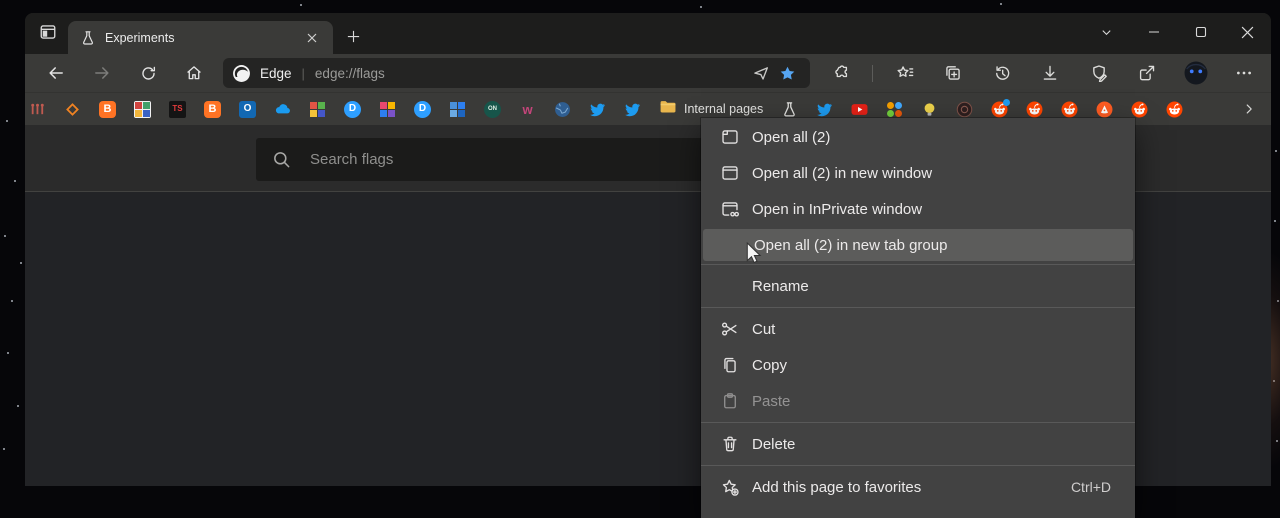  What do you see at coordinates (387, 109) in the screenshot?
I see `color-squares-favicon` at bounding box center [387, 109].